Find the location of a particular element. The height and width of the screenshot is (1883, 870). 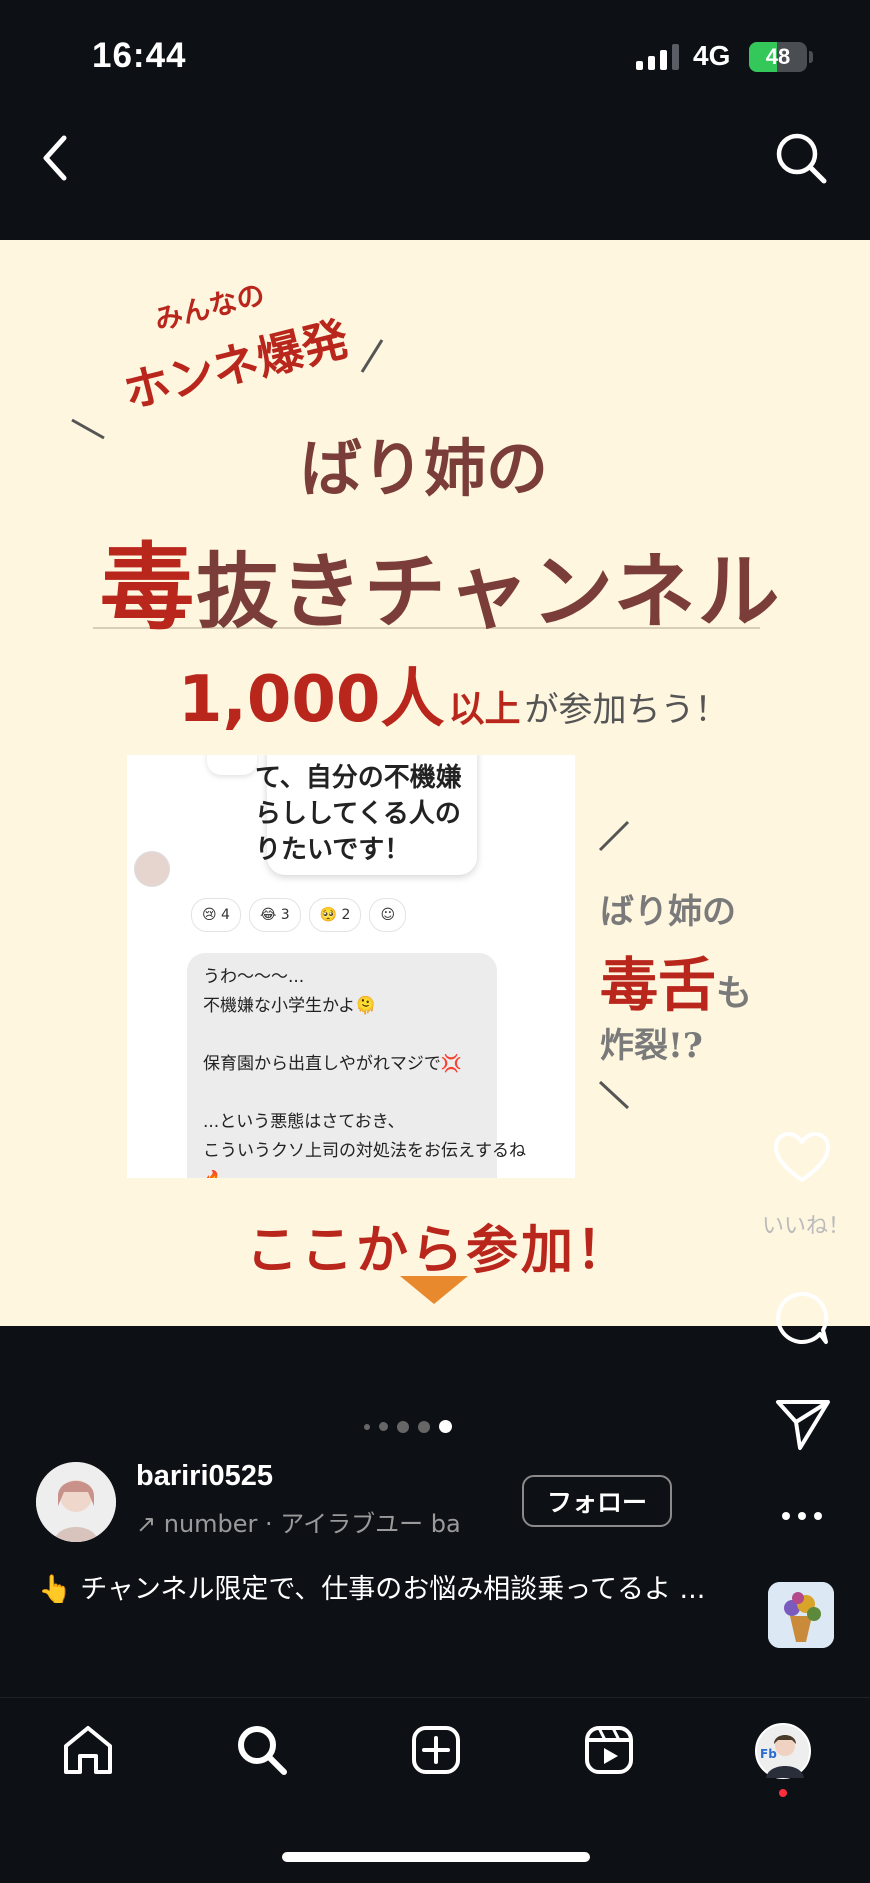

reaction-add: ☺ is located at coordinates (388, 915).